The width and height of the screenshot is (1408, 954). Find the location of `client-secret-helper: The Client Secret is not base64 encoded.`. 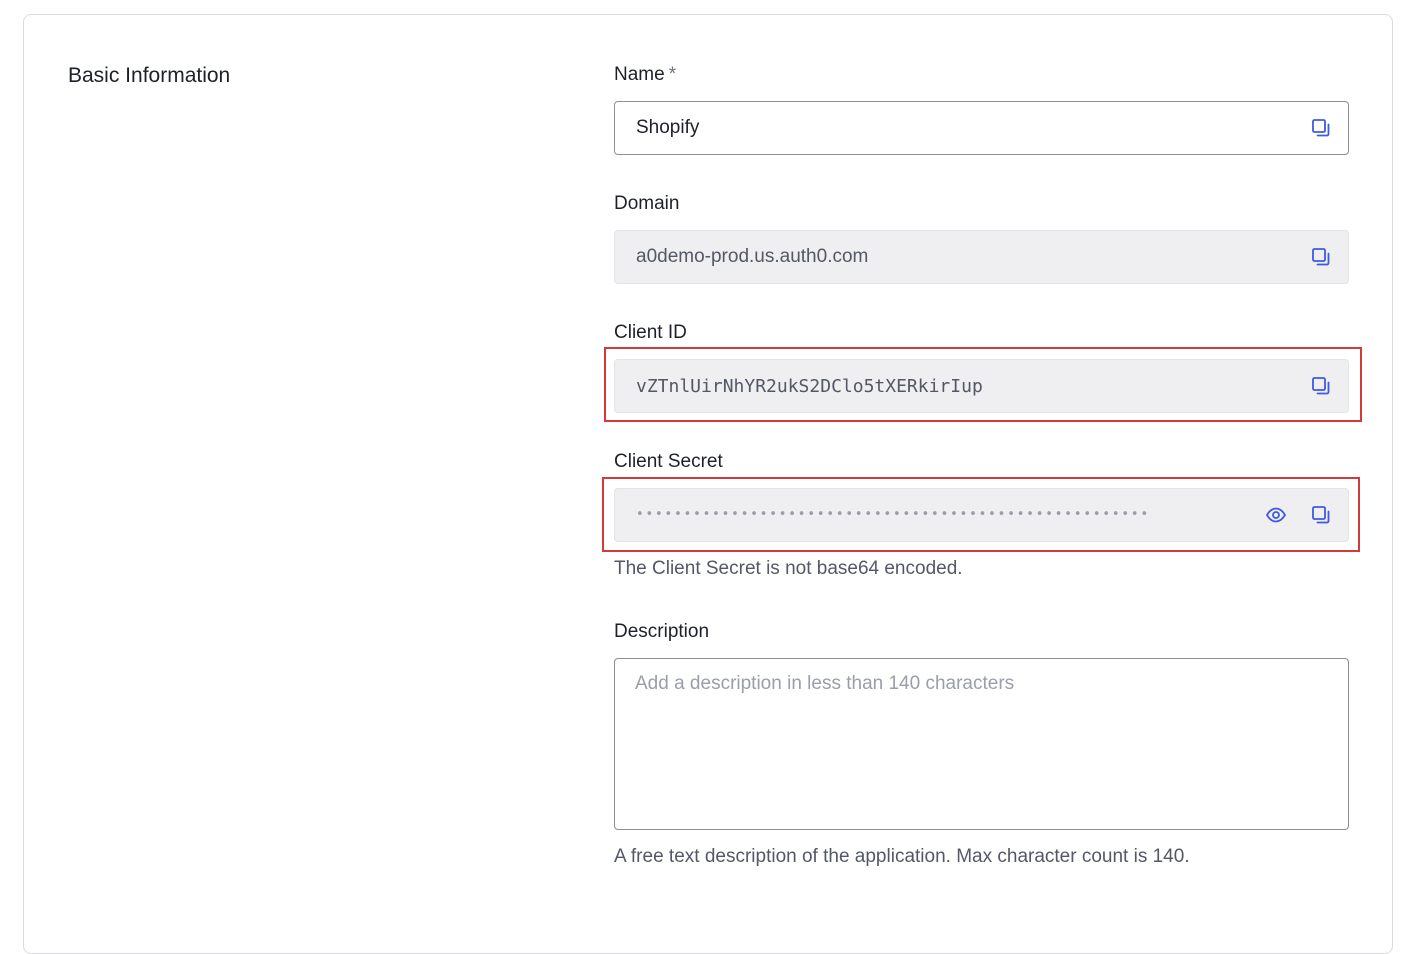

client-secret-helper: The Client Secret is not base64 encoded. is located at coordinates (788, 568).